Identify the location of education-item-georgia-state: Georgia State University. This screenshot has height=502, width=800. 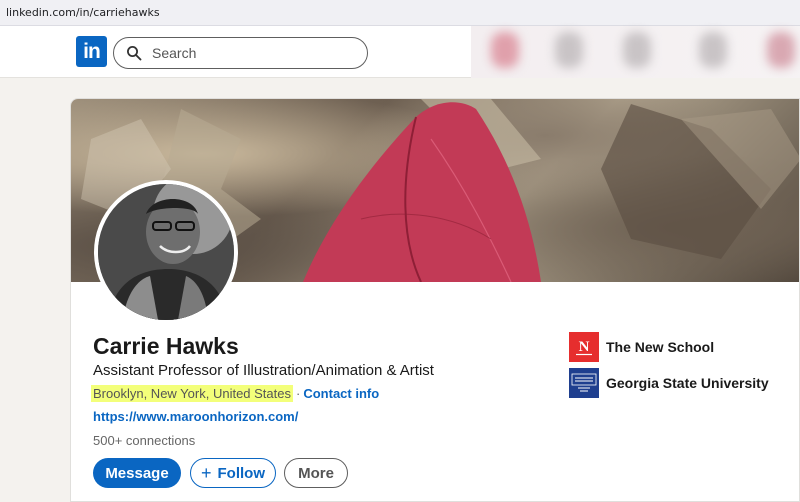
(669, 383).